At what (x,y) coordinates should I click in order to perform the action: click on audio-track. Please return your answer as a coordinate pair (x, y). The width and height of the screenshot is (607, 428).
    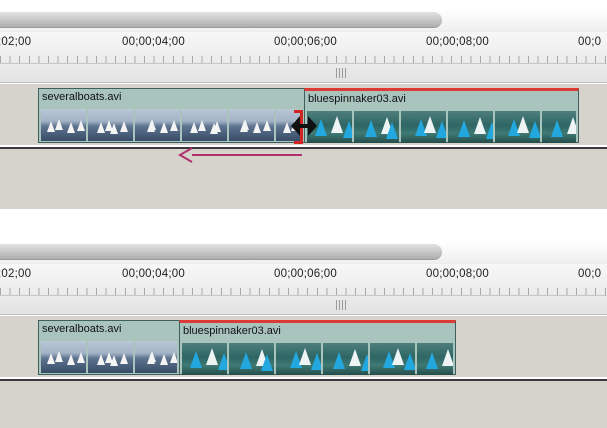
    Looking at the image, I should click on (303, 404).